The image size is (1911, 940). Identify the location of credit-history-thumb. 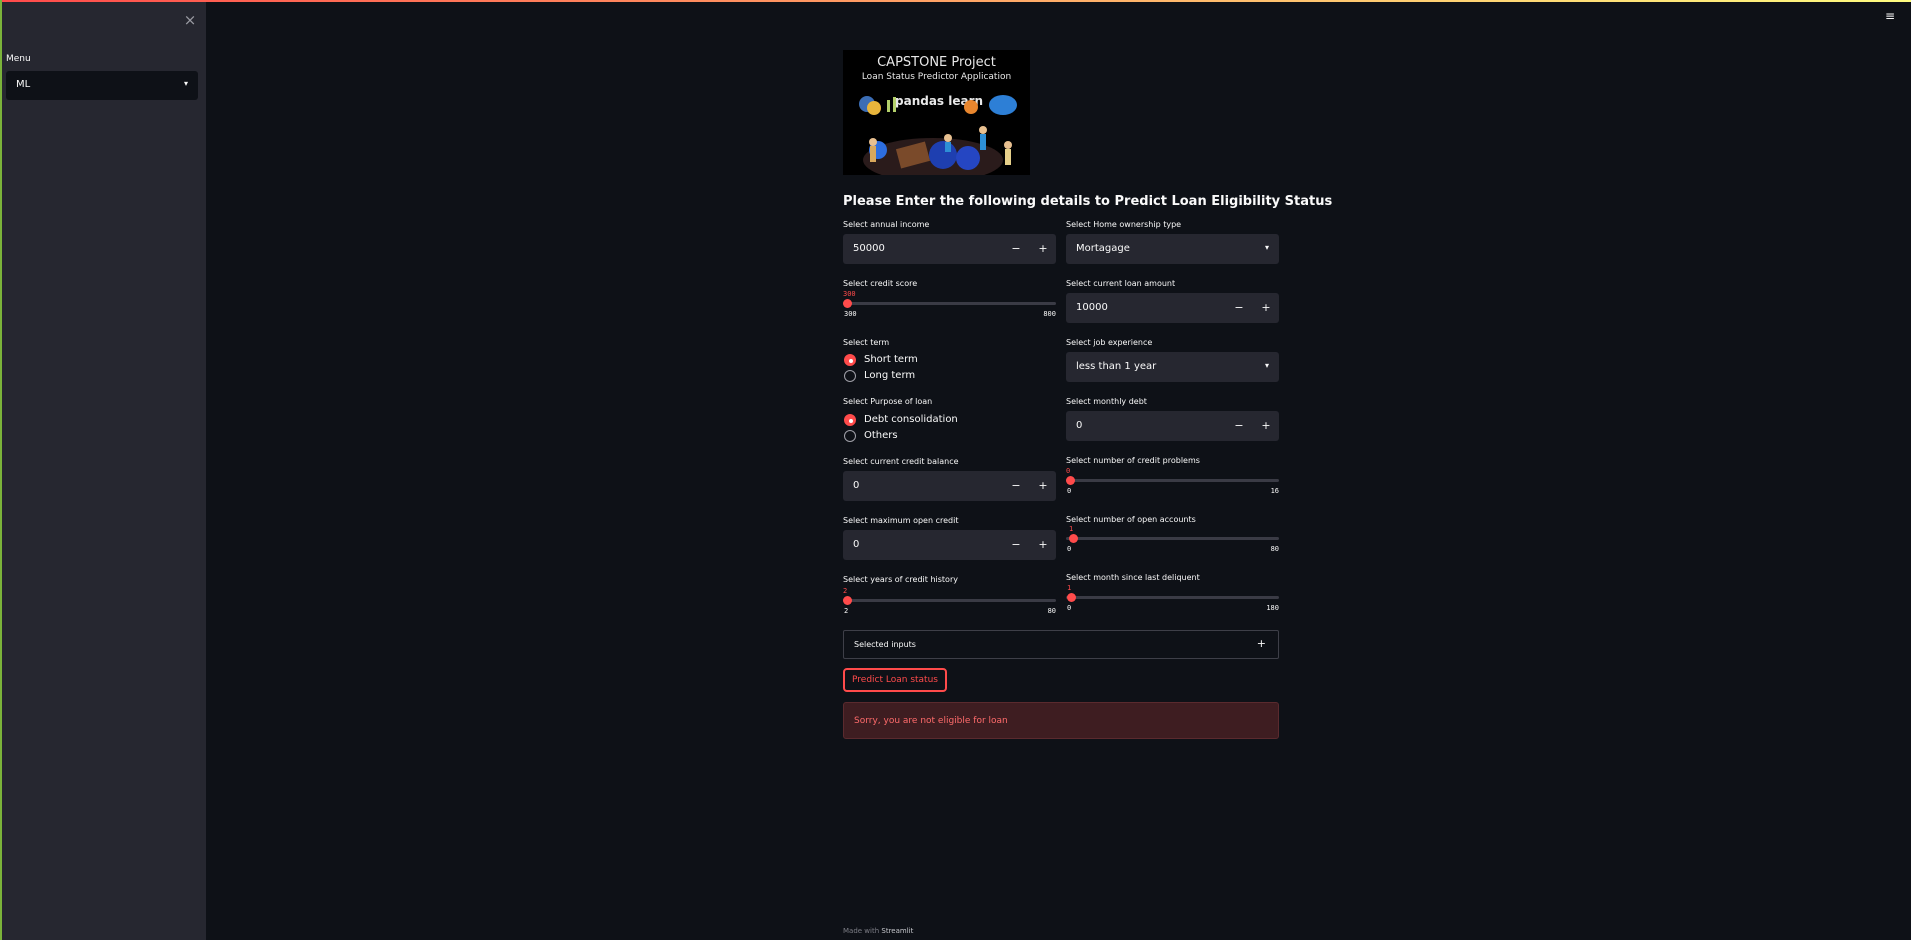
(847, 600).